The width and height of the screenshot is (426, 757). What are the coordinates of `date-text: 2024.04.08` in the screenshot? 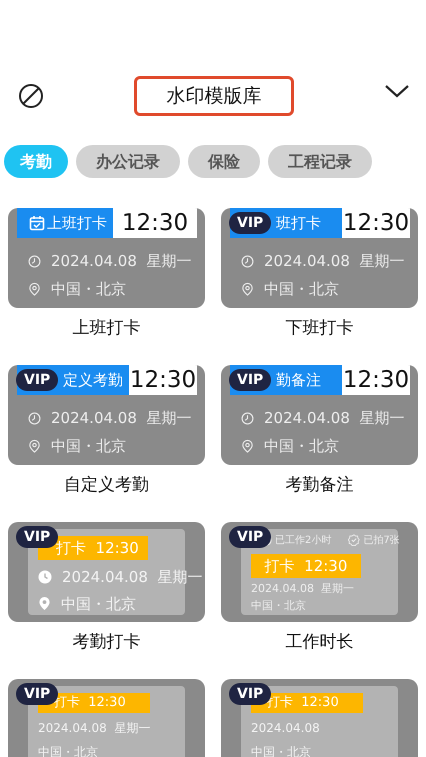 It's located at (285, 728).